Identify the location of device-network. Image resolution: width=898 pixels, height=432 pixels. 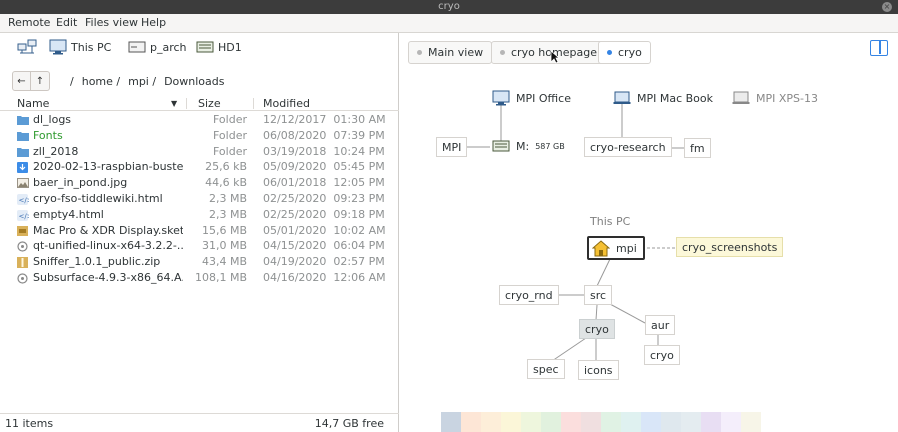
(27, 47).